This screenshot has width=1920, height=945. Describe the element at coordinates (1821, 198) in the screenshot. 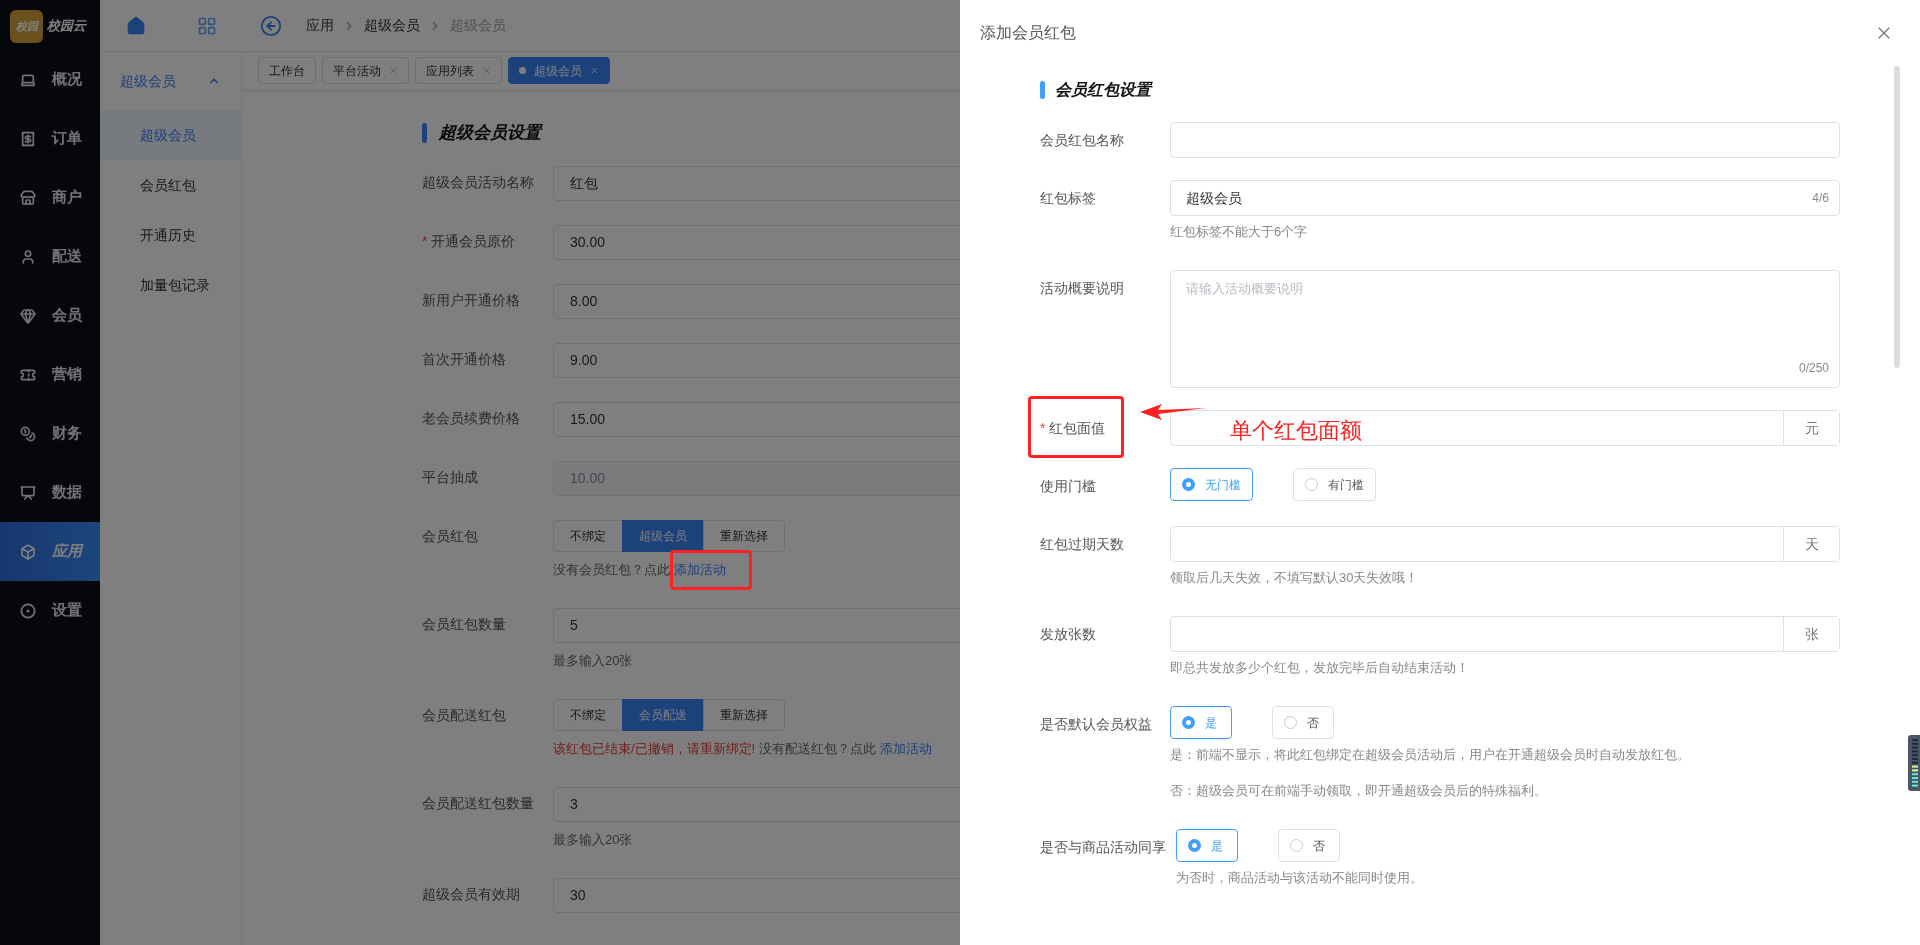

I see `char-counter: 4/6` at that location.